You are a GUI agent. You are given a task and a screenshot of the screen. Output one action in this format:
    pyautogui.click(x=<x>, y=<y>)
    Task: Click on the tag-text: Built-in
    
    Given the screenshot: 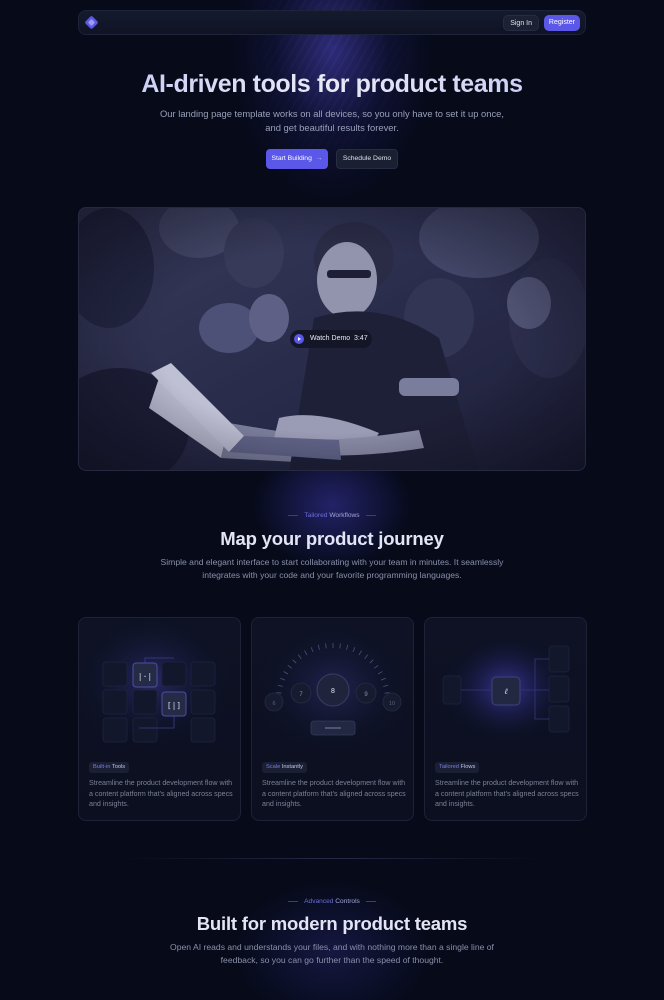 What is the action you would take?
    pyautogui.click(x=102, y=767)
    